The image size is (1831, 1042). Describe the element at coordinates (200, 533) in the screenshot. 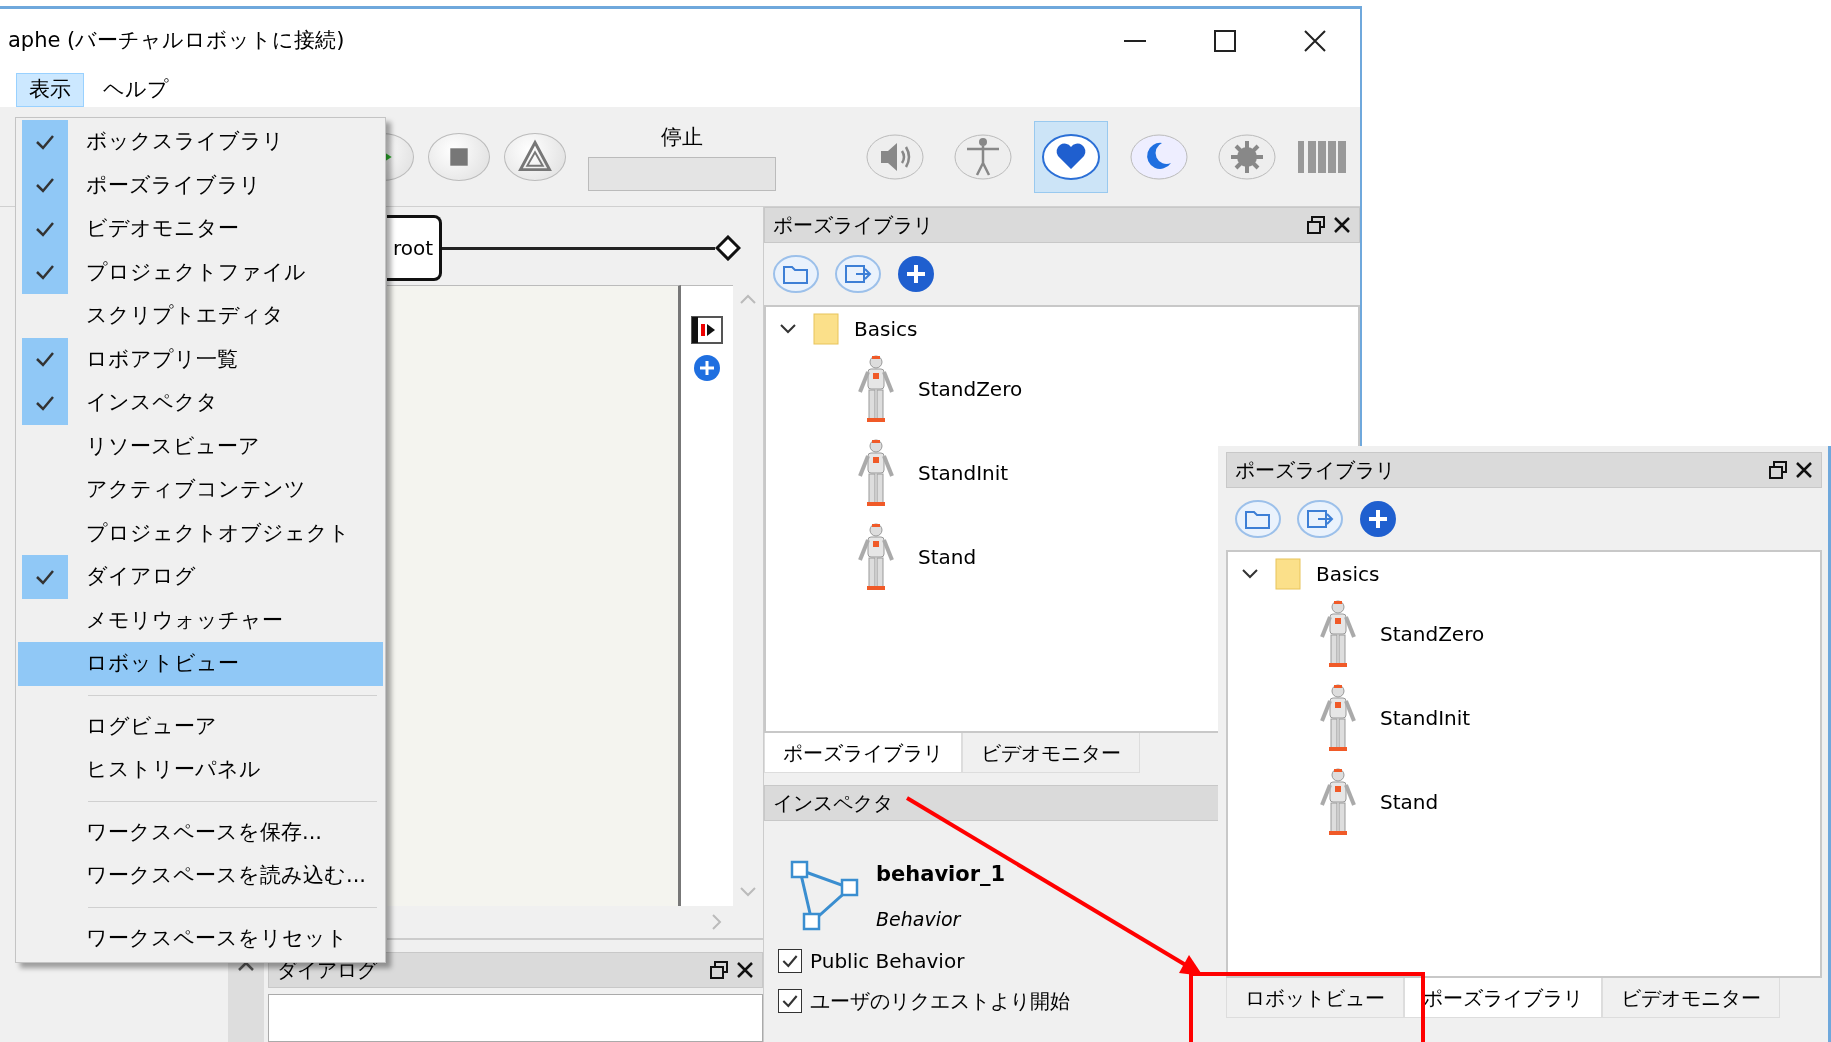

I see `menu-item: プロジェクトオブジェクト` at that location.